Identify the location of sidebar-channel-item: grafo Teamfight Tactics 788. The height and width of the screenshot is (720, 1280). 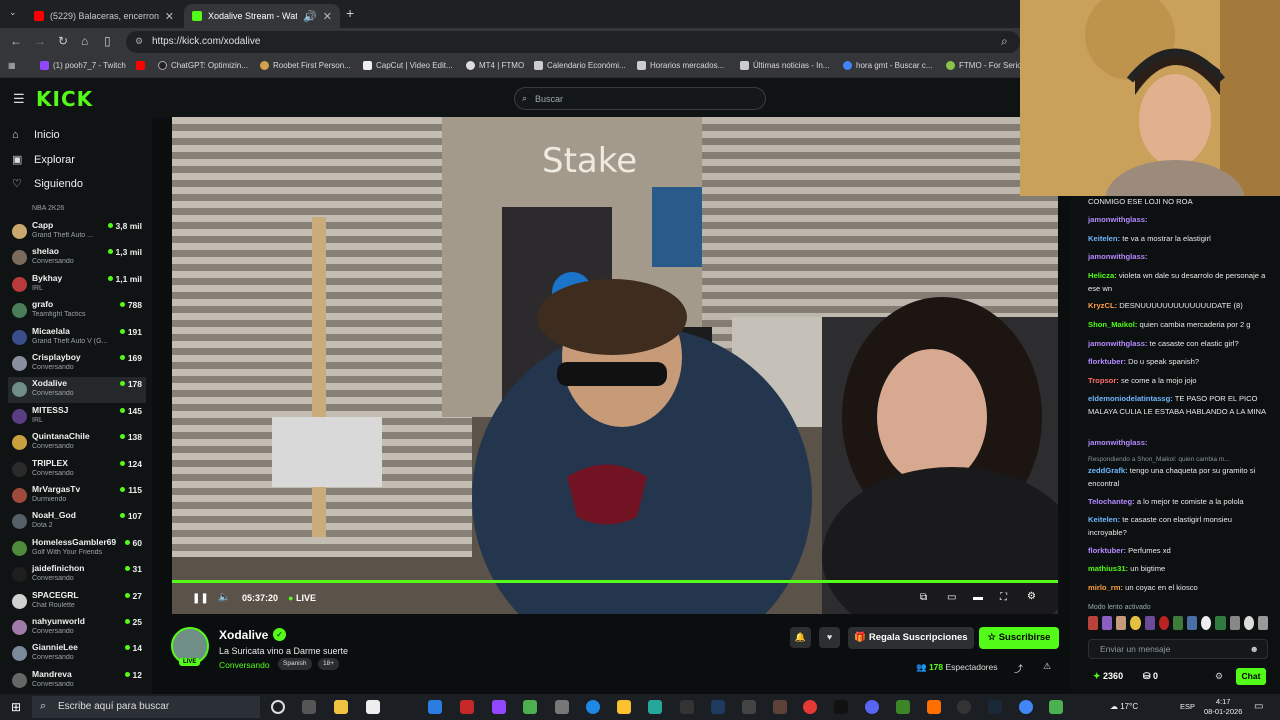
(77, 311).